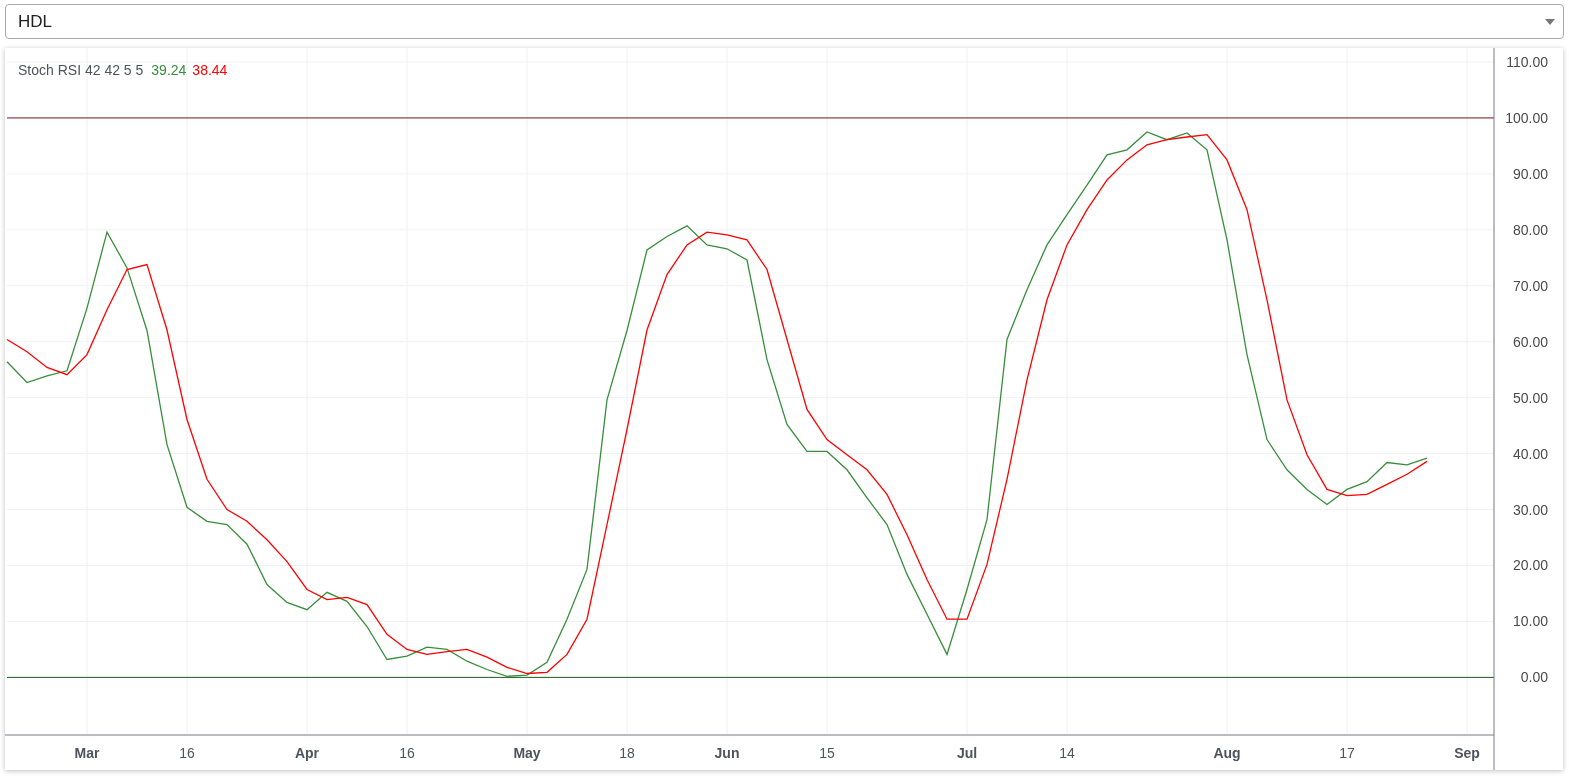 The image size is (1569, 776). Describe the element at coordinates (1227, 753) in the screenshot. I see `x-axis-label: Aug` at that location.